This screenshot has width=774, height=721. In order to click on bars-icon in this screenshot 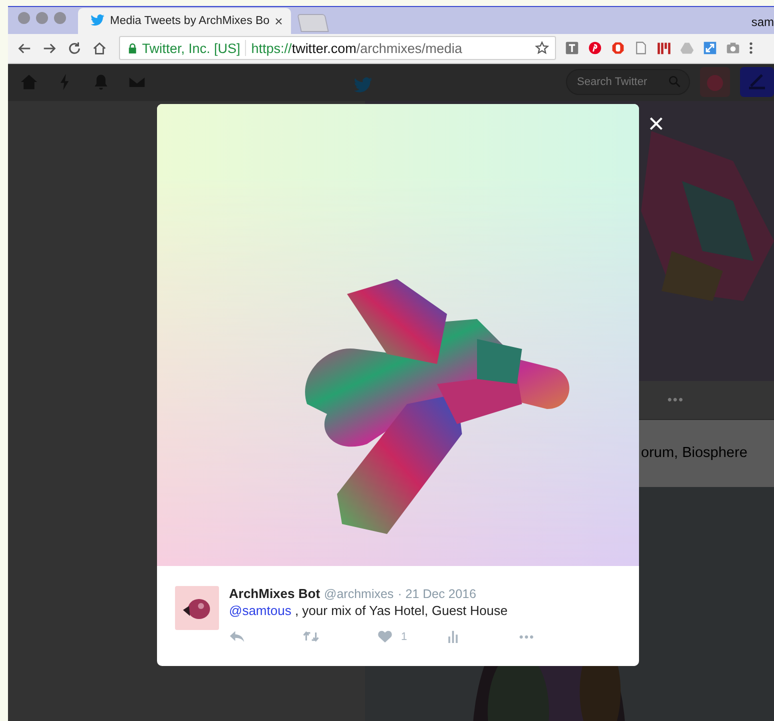, I will do `click(664, 48)`.